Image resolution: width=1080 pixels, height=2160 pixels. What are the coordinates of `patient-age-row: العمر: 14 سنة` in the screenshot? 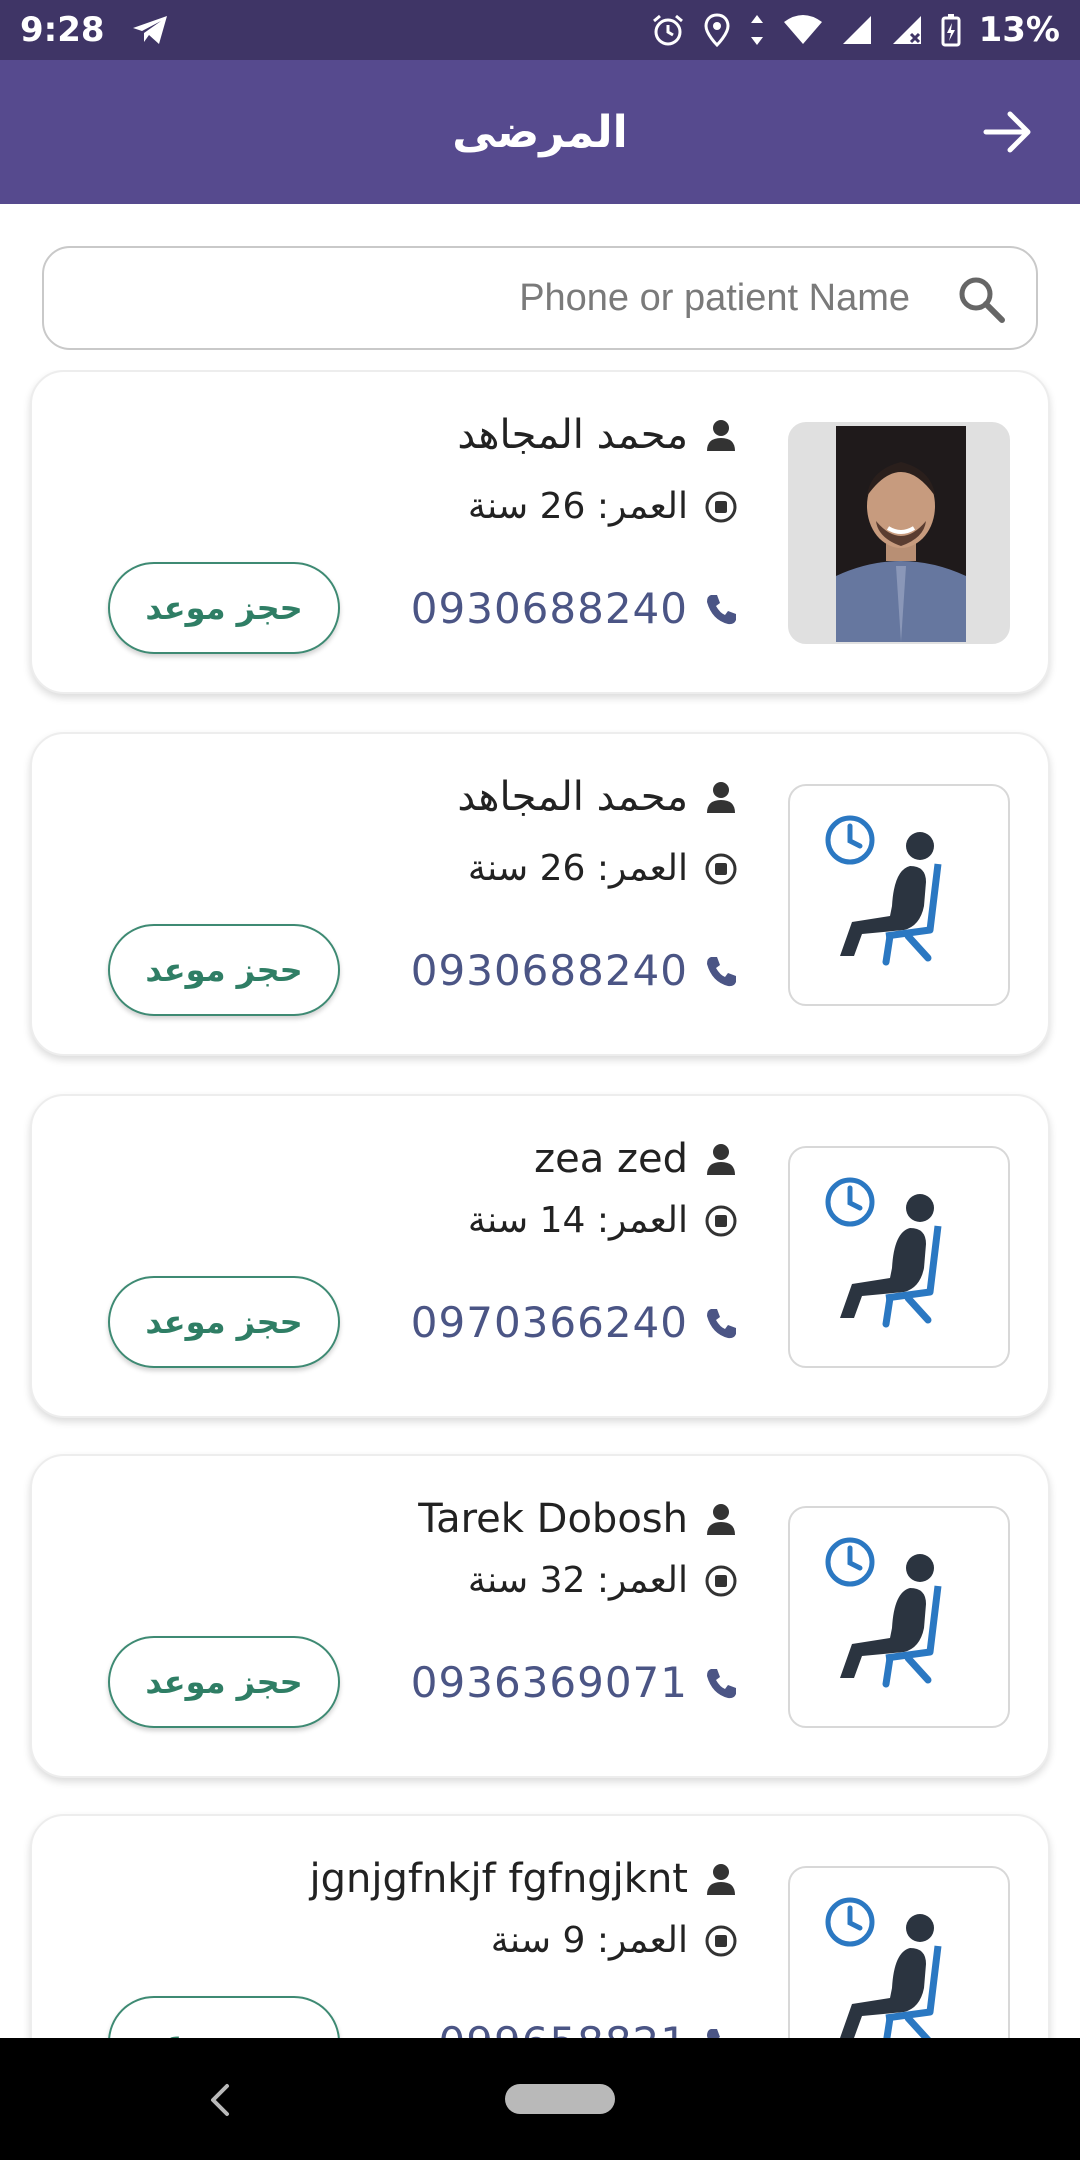 It's located at (603, 1220).